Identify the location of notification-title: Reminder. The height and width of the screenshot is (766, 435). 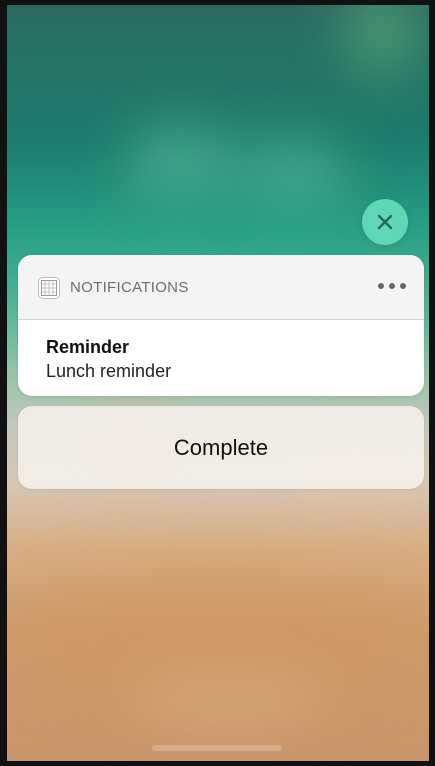
(88, 347).